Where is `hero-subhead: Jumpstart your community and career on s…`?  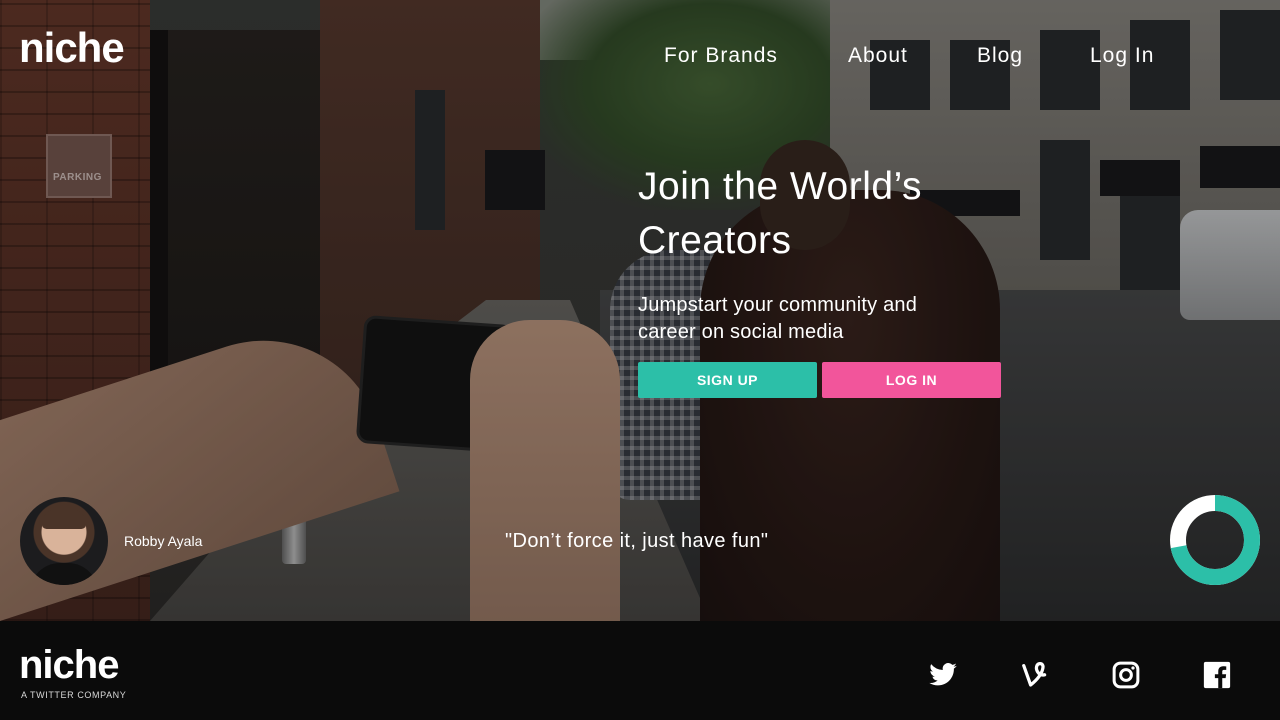
hero-subhead: Jumpstart your community and career on s… is located at coordinates (778, 318).